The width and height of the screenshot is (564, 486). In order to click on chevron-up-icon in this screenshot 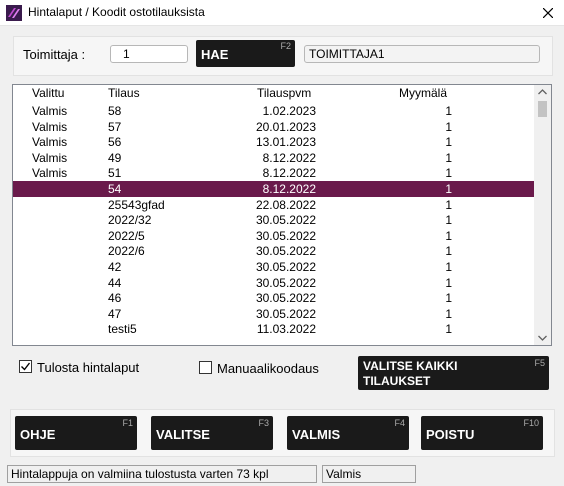, I will do `click(542, 92)`.